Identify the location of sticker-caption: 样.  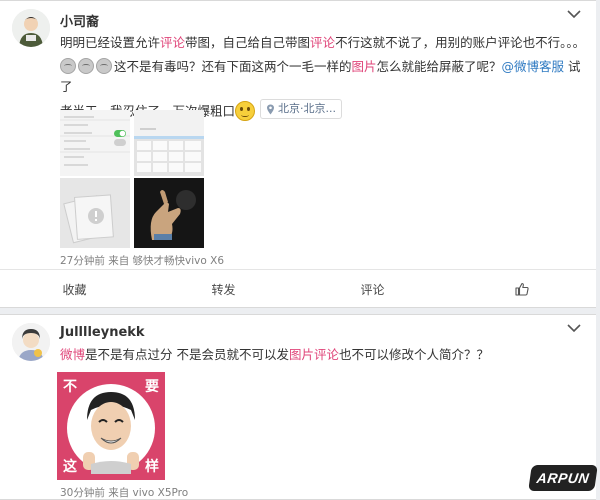
(152, 467).